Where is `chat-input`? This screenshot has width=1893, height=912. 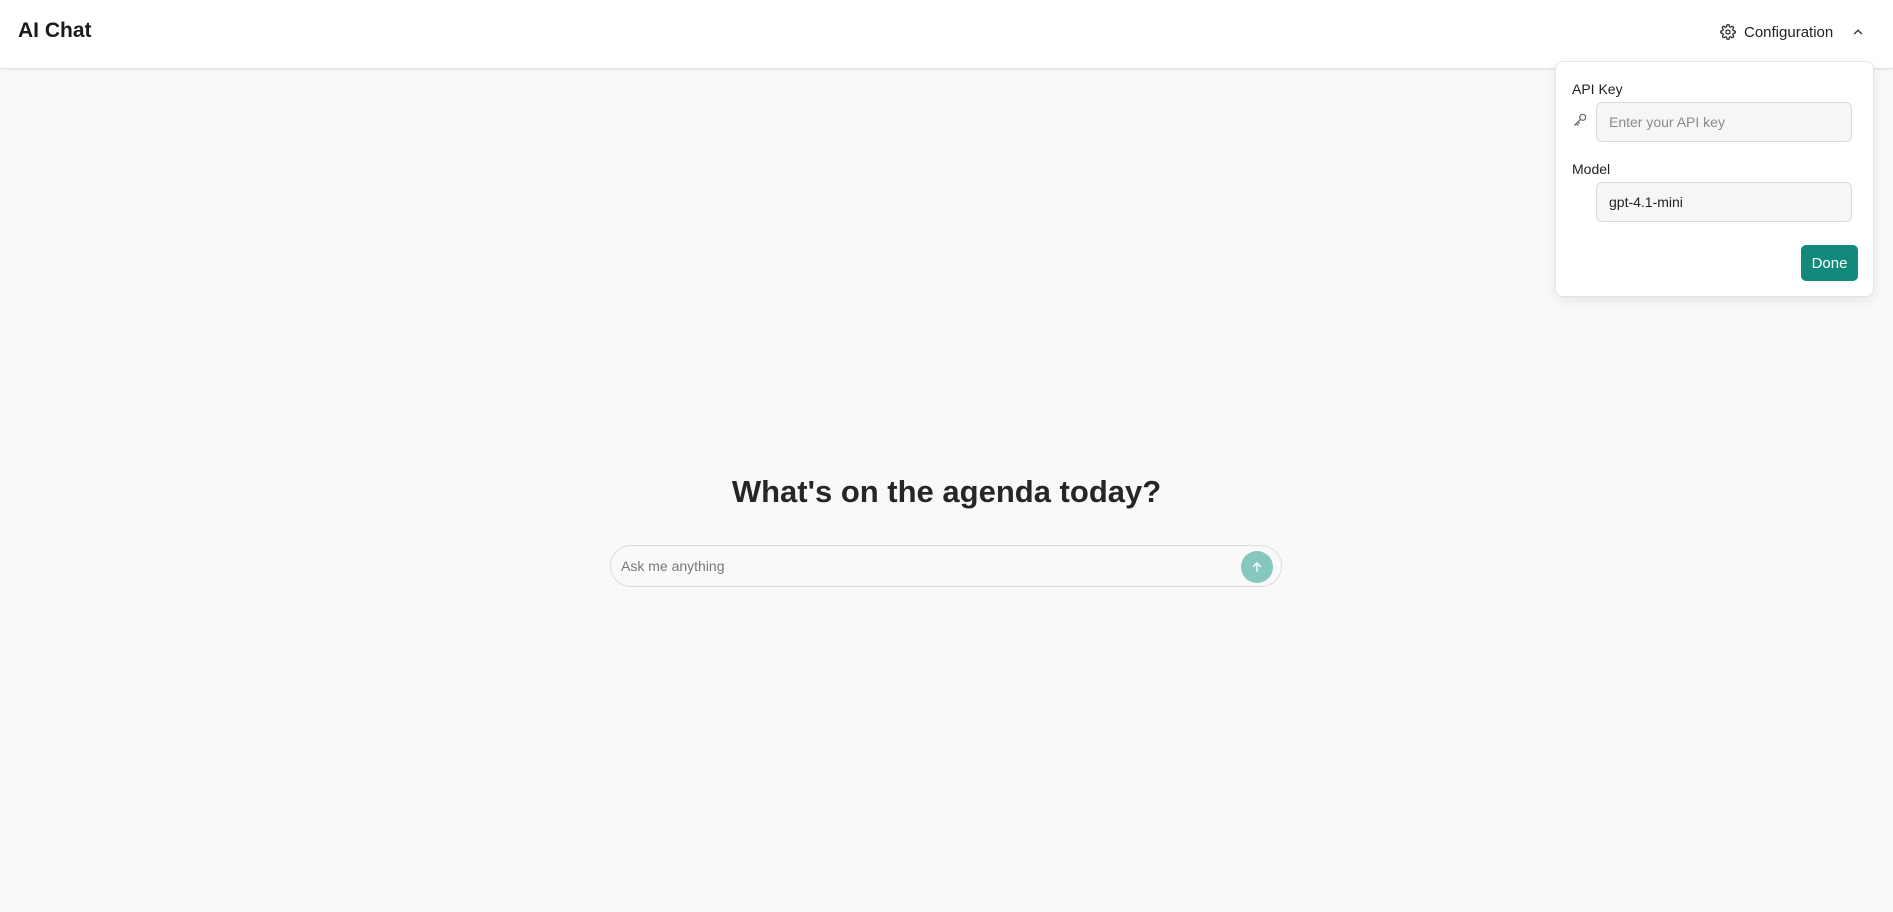 chat-input is located at coordinates (921, 566).